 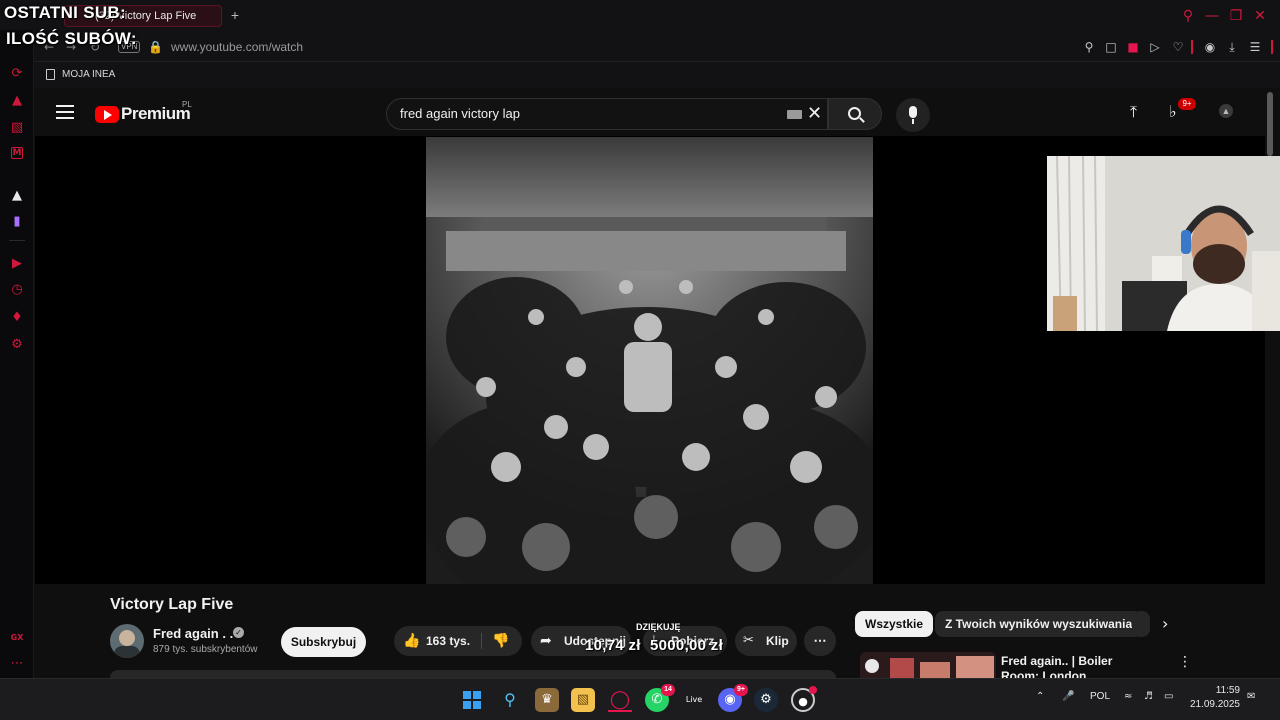 I want to click on play-icon: ▷, so click(x=1155, y=47).